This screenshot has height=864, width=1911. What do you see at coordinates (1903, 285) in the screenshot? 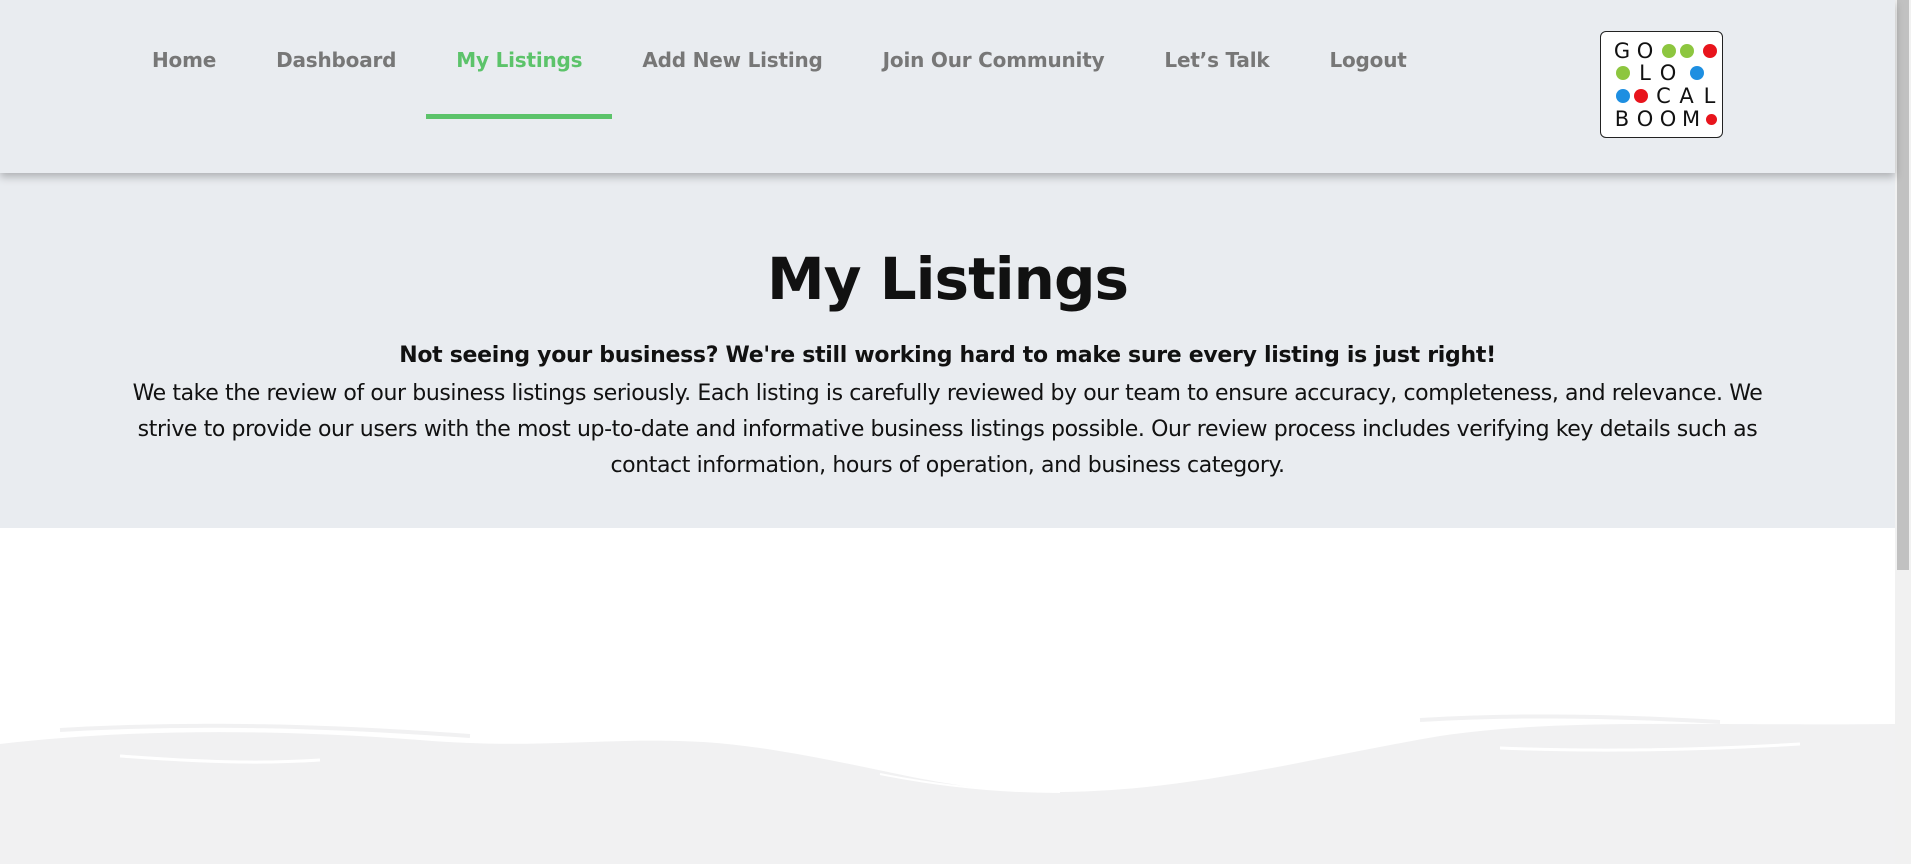
I see `scrollbar-thumb` at bounding box center [1903, 285].